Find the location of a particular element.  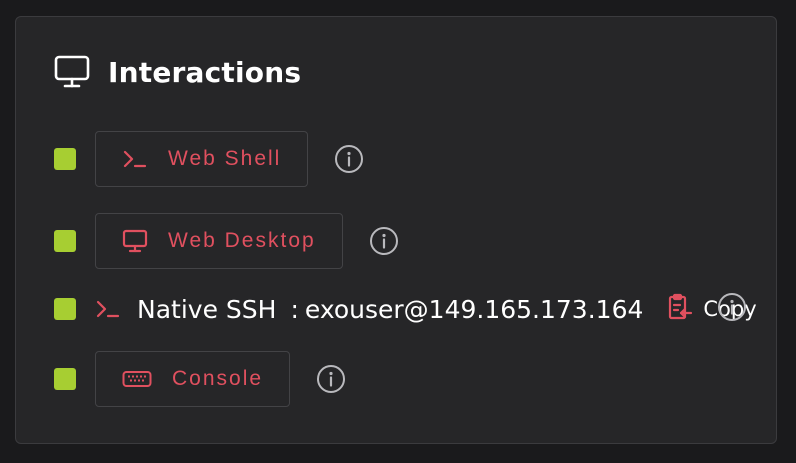

interaction-row-console: Console is located at coordinates (200, 379).